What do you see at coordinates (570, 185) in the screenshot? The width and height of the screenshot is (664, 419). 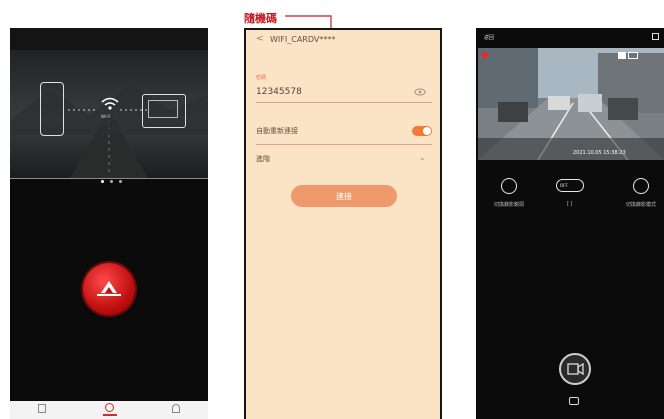 I see `audio-off-toggle: OFF` at bounding box center [570, 185].